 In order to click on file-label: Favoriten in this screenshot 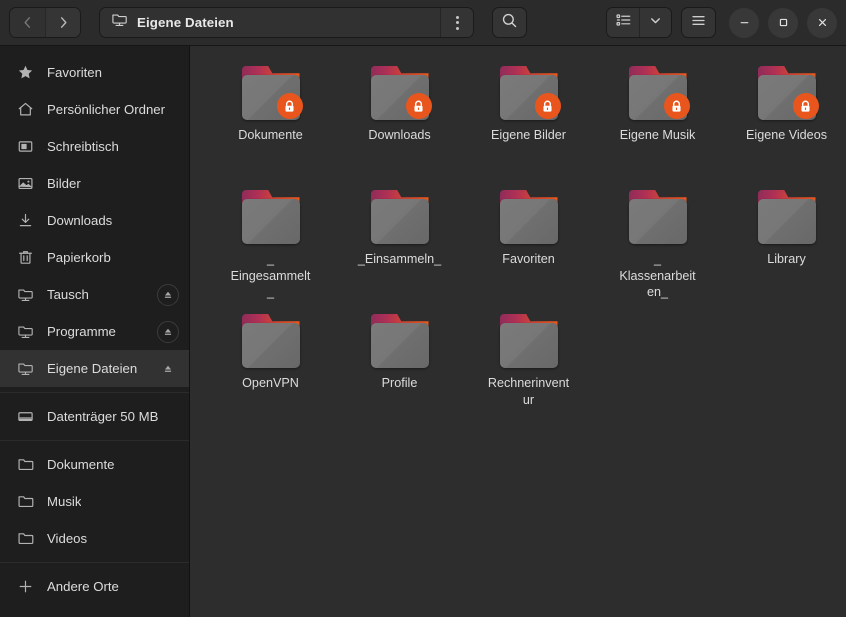, I will do `click(528, 259)`.